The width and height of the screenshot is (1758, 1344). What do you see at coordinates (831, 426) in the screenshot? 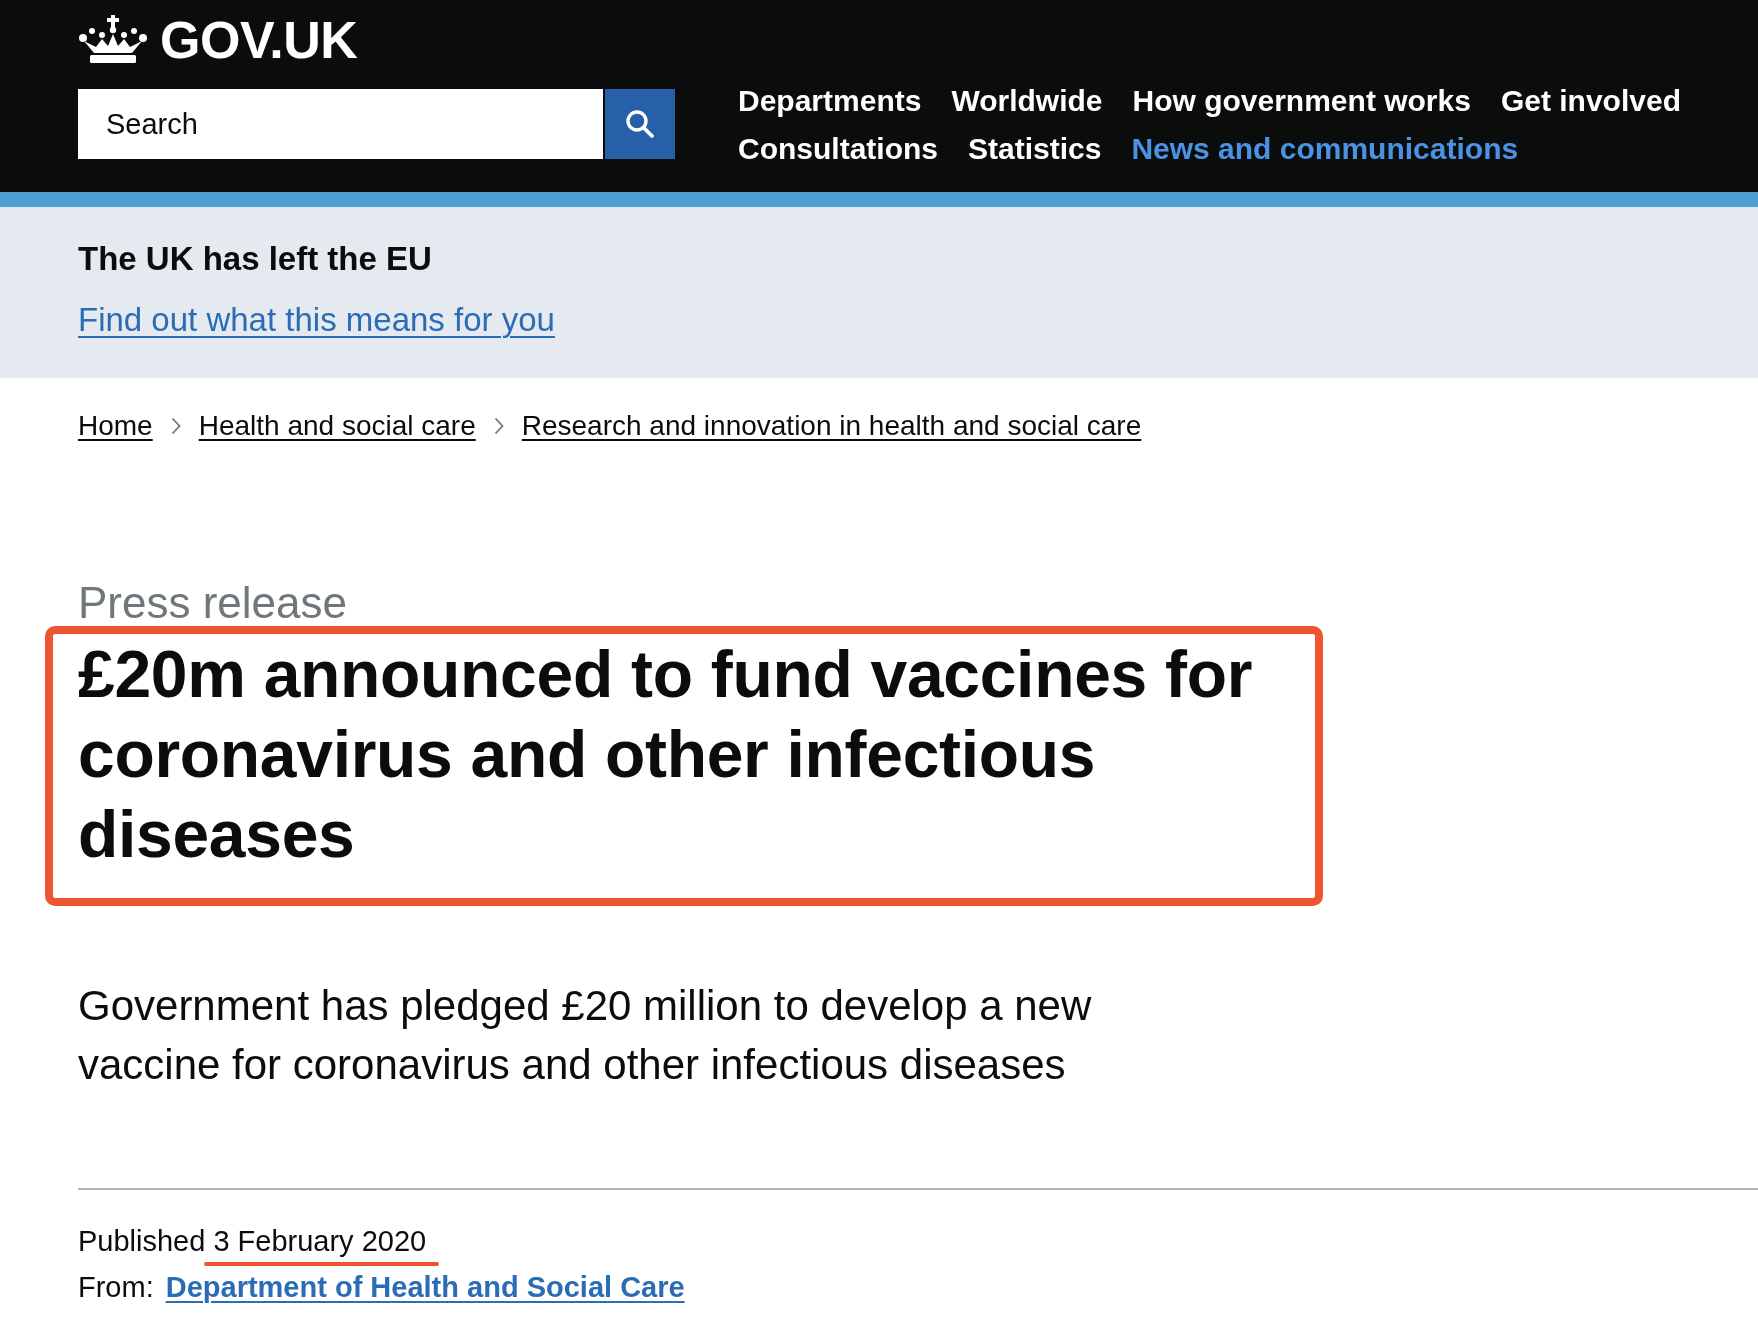
I see `breadcrumb-link: Research and innovation in health and social care` at bounding box center [831, 426].